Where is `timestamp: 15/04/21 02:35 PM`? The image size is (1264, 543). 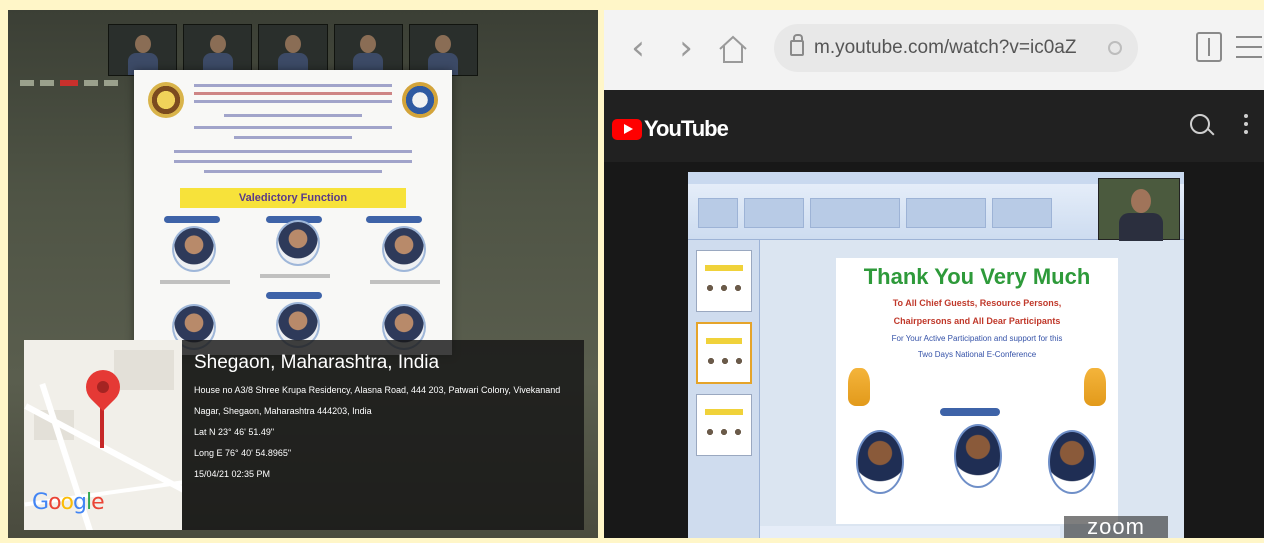
timestamp: 15/04/21 02:35 PM is located at coordinates (232, 474).